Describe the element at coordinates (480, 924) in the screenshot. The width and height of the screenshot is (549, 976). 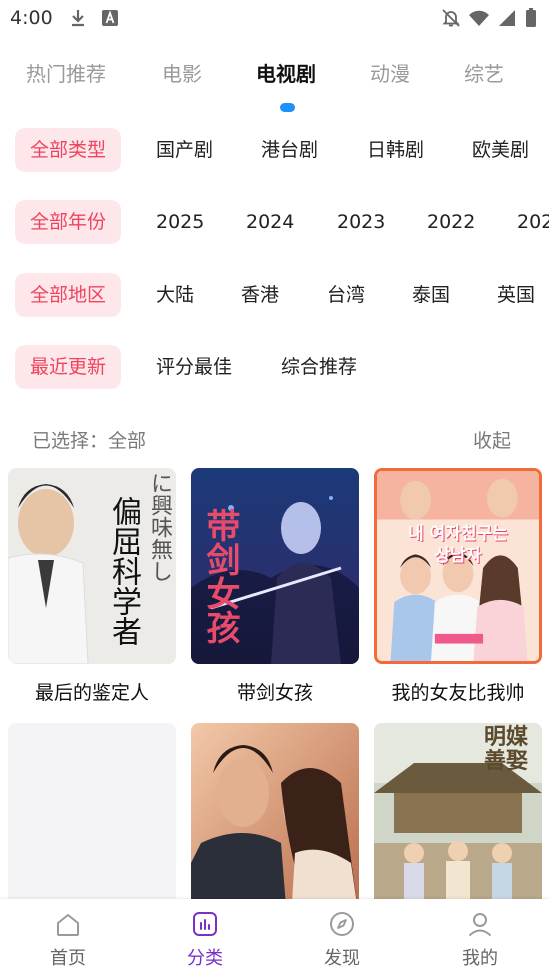
I see `user-icon` at that location.